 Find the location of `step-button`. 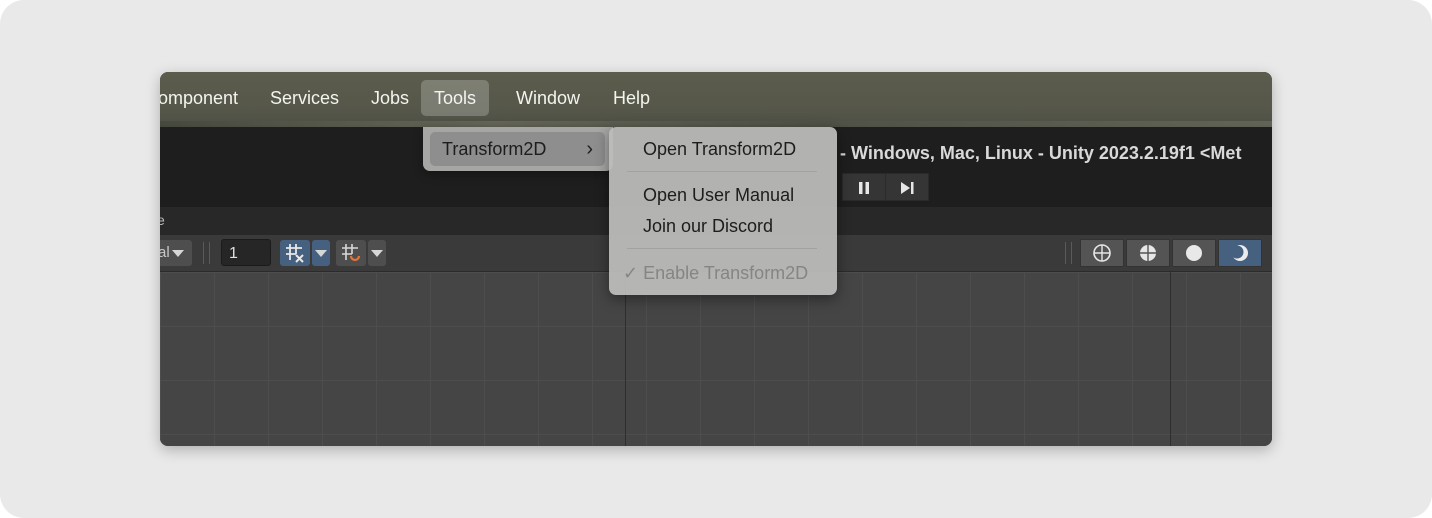

step-button is located at coordinates (907, 187).